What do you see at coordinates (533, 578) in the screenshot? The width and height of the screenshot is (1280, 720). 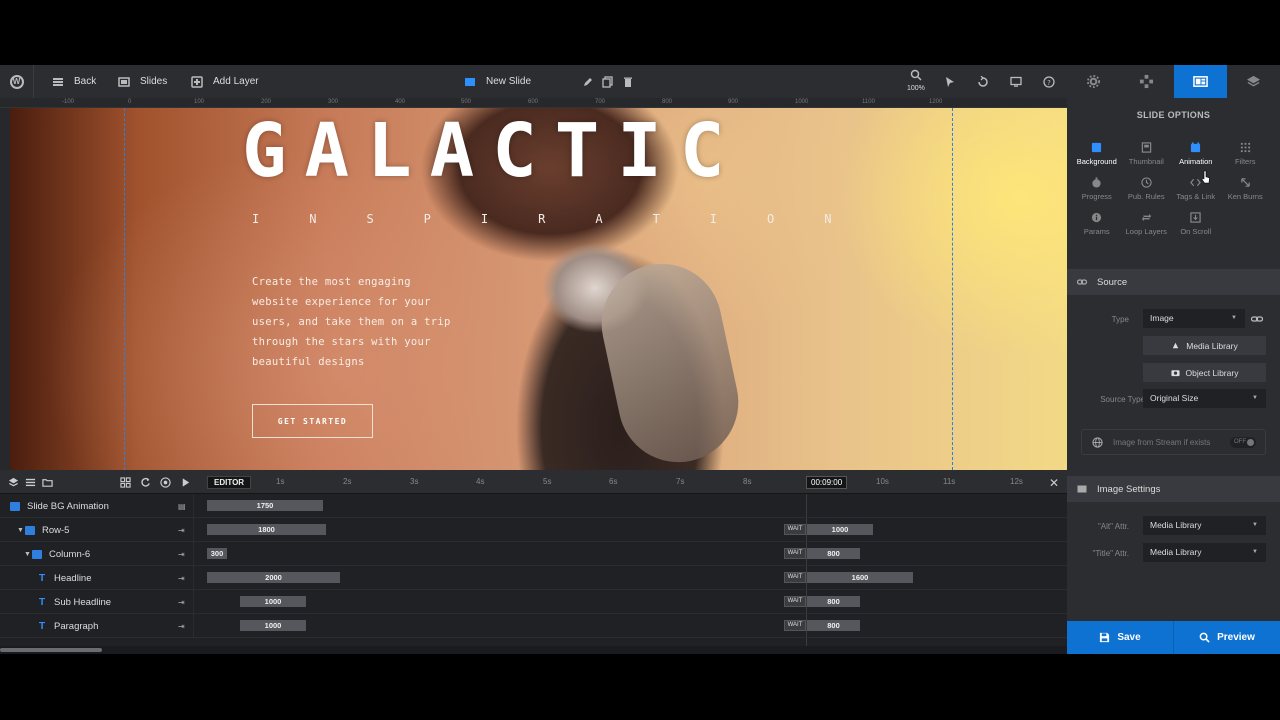 I see `timeline-row: T Headline ⇥ 2000 WAIT 1600` at bounding box center [533, 578].